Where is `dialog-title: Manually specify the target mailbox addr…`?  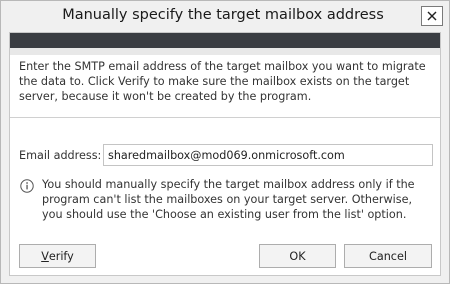
dialog-title: Manually specify the target mailbox addr… is located at coordinates (223, 15).